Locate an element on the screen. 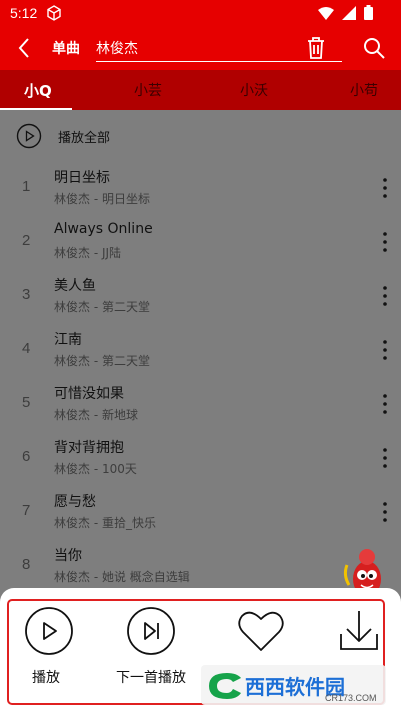  list-item: 6 背对背拥抱 林俊杰 - 100天 is located at coordinates (200, 458).